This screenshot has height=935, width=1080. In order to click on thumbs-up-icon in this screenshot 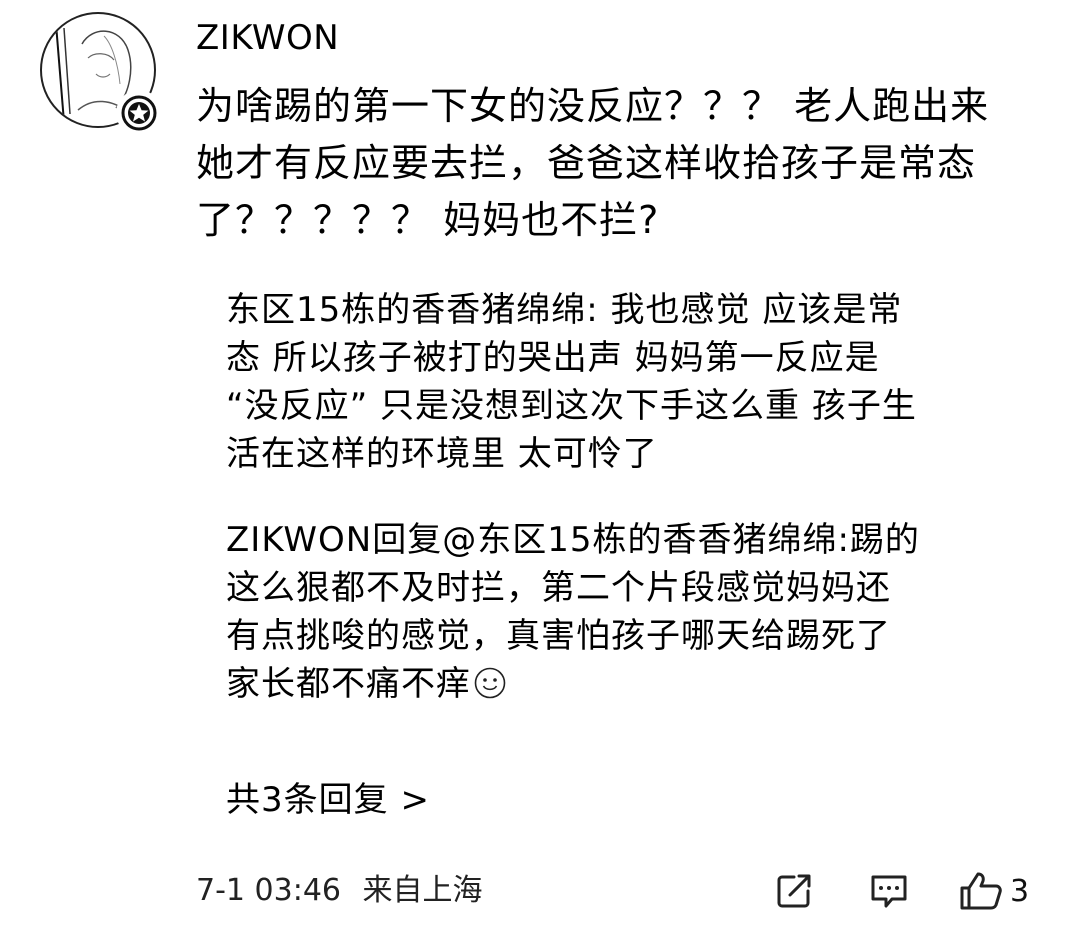, I will do `click(981, 891)`.